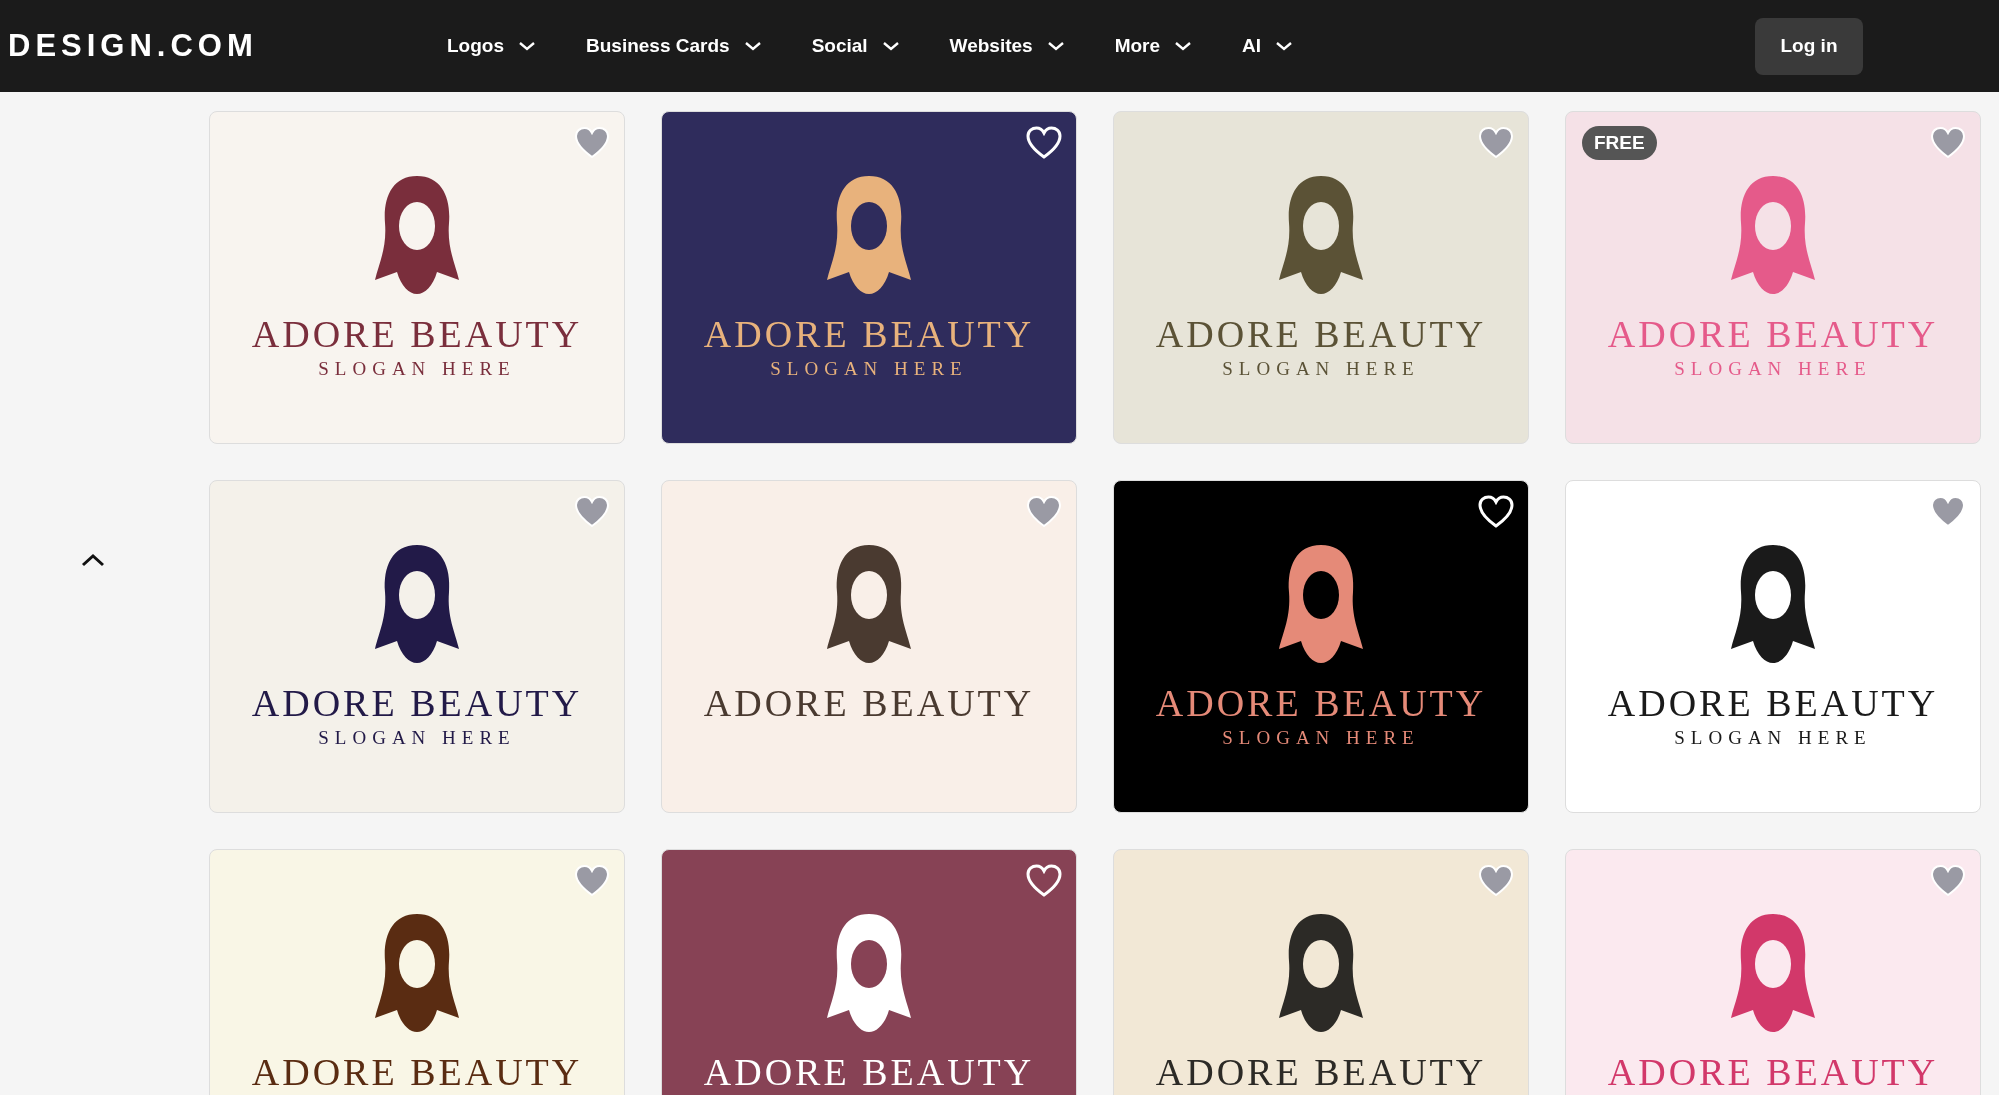  What do you see at coordinates (1619, 143) in the screenshot?
I see `free-badge: FREE` at bounding box center [1619, 143].